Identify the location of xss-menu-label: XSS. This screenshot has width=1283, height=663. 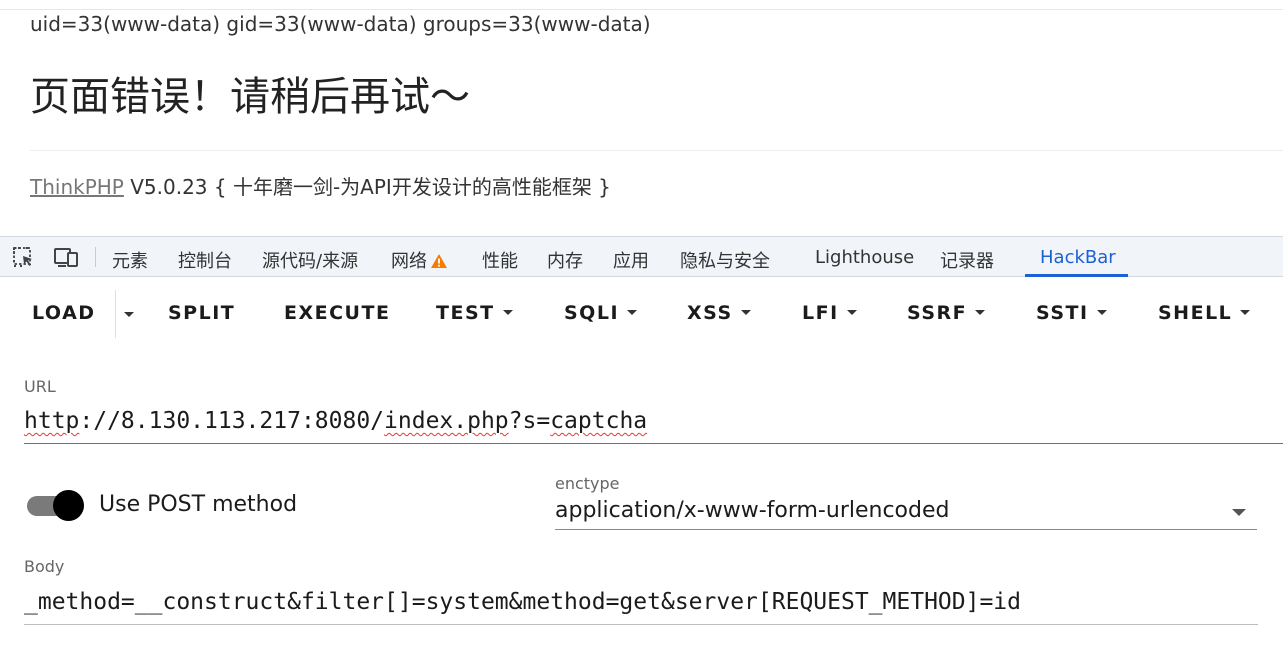
(710, 313).